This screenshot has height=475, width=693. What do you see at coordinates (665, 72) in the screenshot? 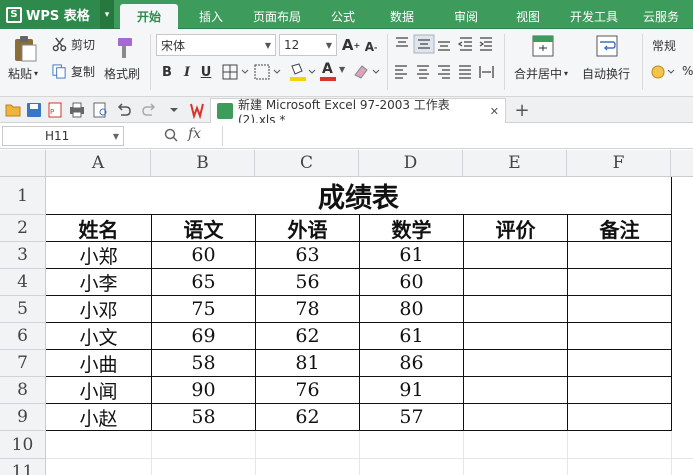
I see `currency-format-button` at bounding box center [665, 72].